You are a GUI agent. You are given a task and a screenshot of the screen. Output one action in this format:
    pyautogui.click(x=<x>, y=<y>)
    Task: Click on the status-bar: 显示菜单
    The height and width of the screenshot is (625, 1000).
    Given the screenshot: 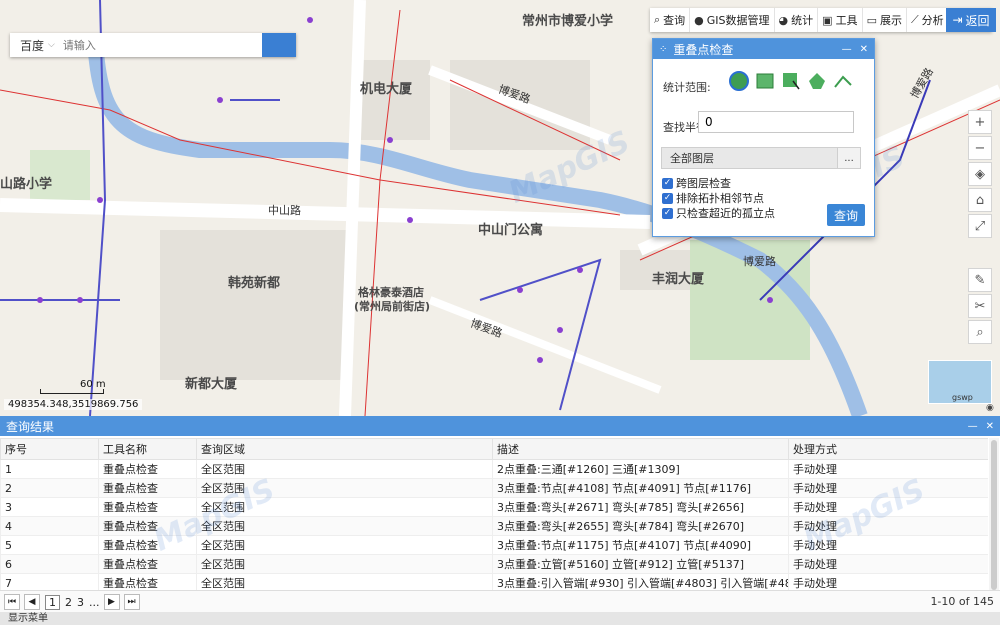 What is the action you would take?
    pyautogui.click(x=500, y=618)
    